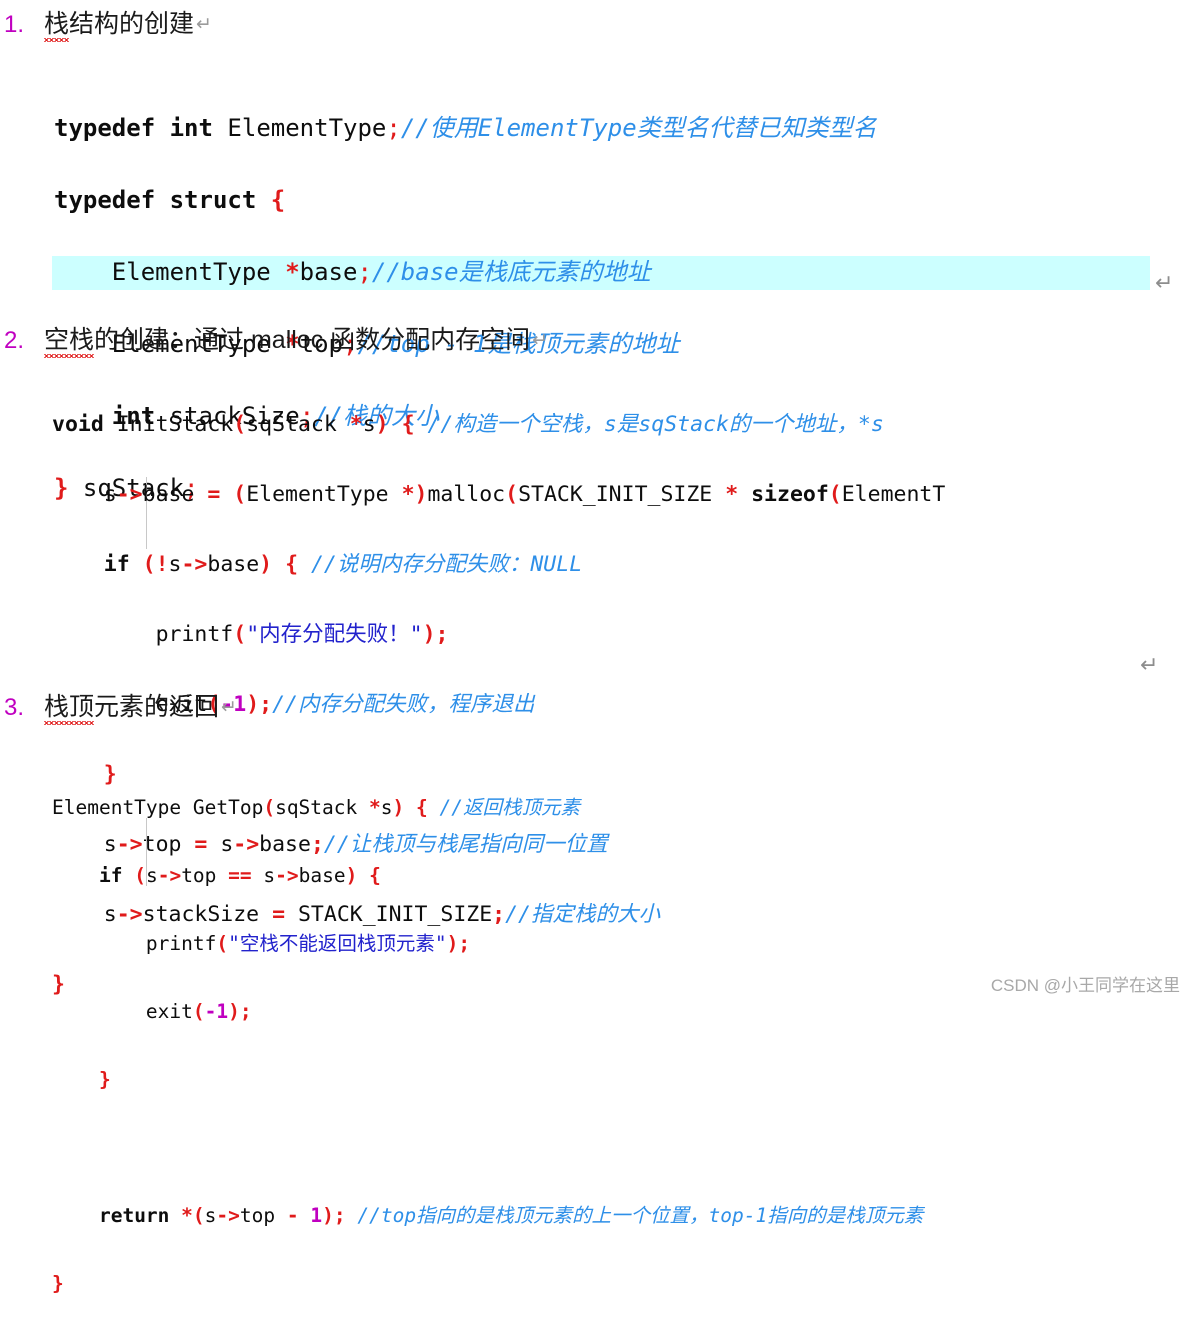 Image resolution: width=1194 pixels, height=1335 pixels. I want to click on code-line: ElementType *base;//base是栈底元素的地址, so click(465, 272).